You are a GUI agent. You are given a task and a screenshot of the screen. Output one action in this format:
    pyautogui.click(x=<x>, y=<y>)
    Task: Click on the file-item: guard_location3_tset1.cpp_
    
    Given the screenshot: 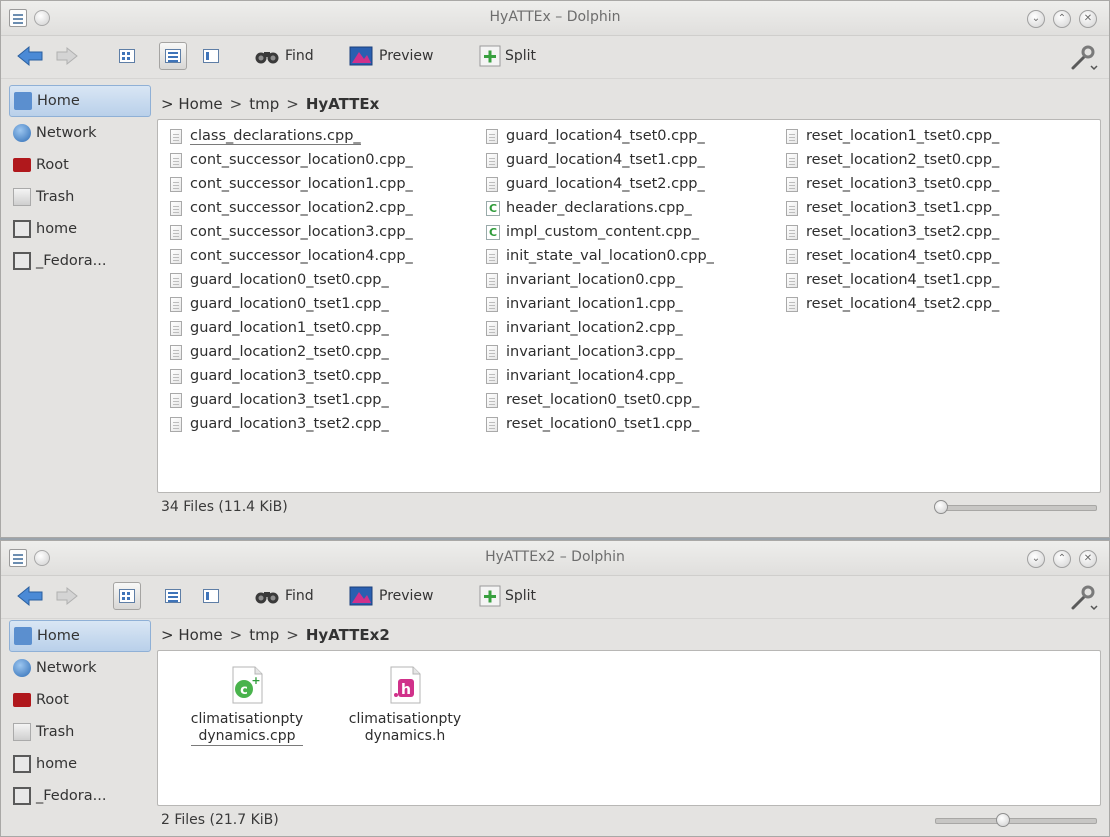 What is the action you would take?
    pyautogui.click(x=328, y=400)
    